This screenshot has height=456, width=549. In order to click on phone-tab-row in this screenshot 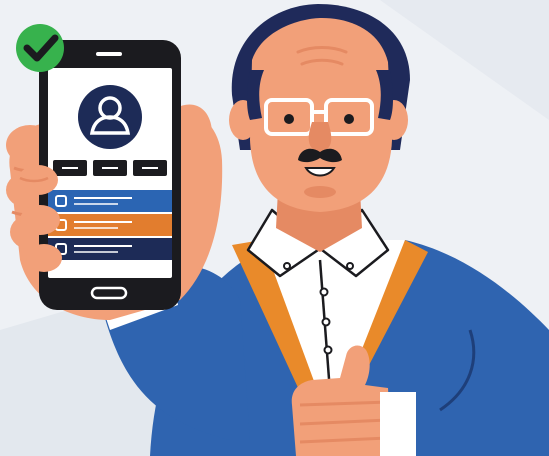, I will do `click(110, 168)`.